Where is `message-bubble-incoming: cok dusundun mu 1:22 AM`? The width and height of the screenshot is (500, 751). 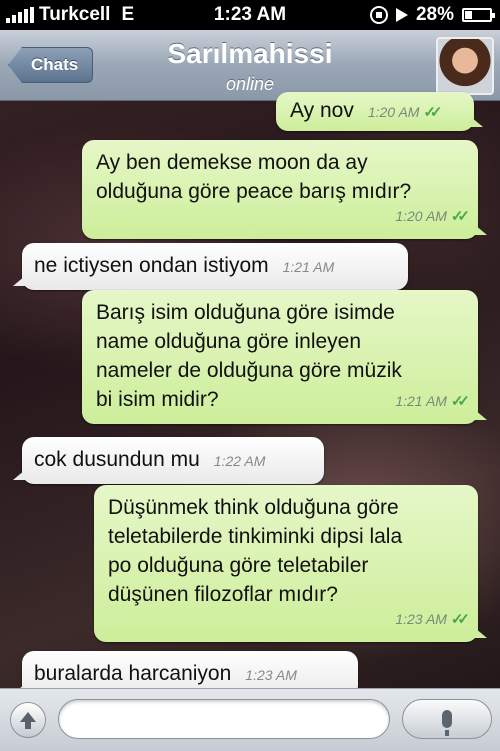 message-bubble-incoming: cok dusundun mu 1:22 AM is located at coordinates (168, 460).